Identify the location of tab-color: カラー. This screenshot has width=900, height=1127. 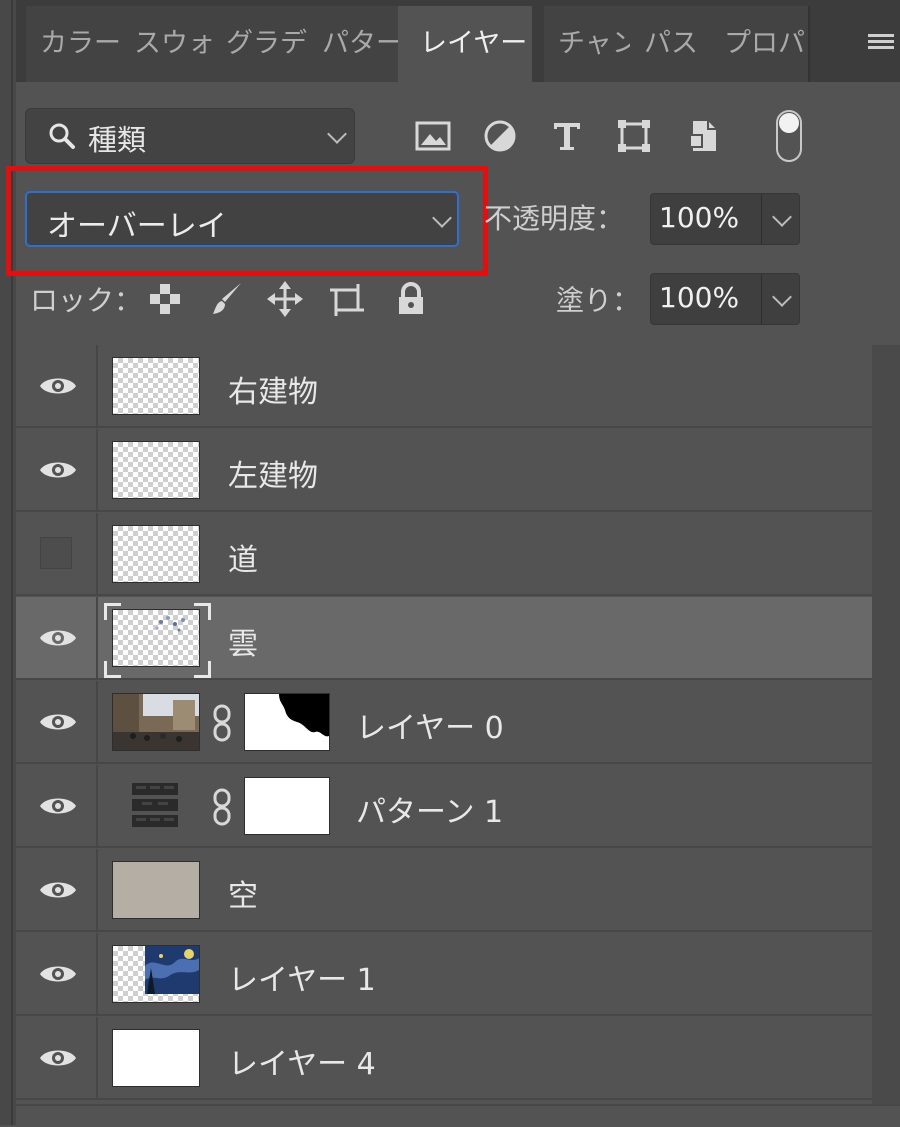
(80, 44).